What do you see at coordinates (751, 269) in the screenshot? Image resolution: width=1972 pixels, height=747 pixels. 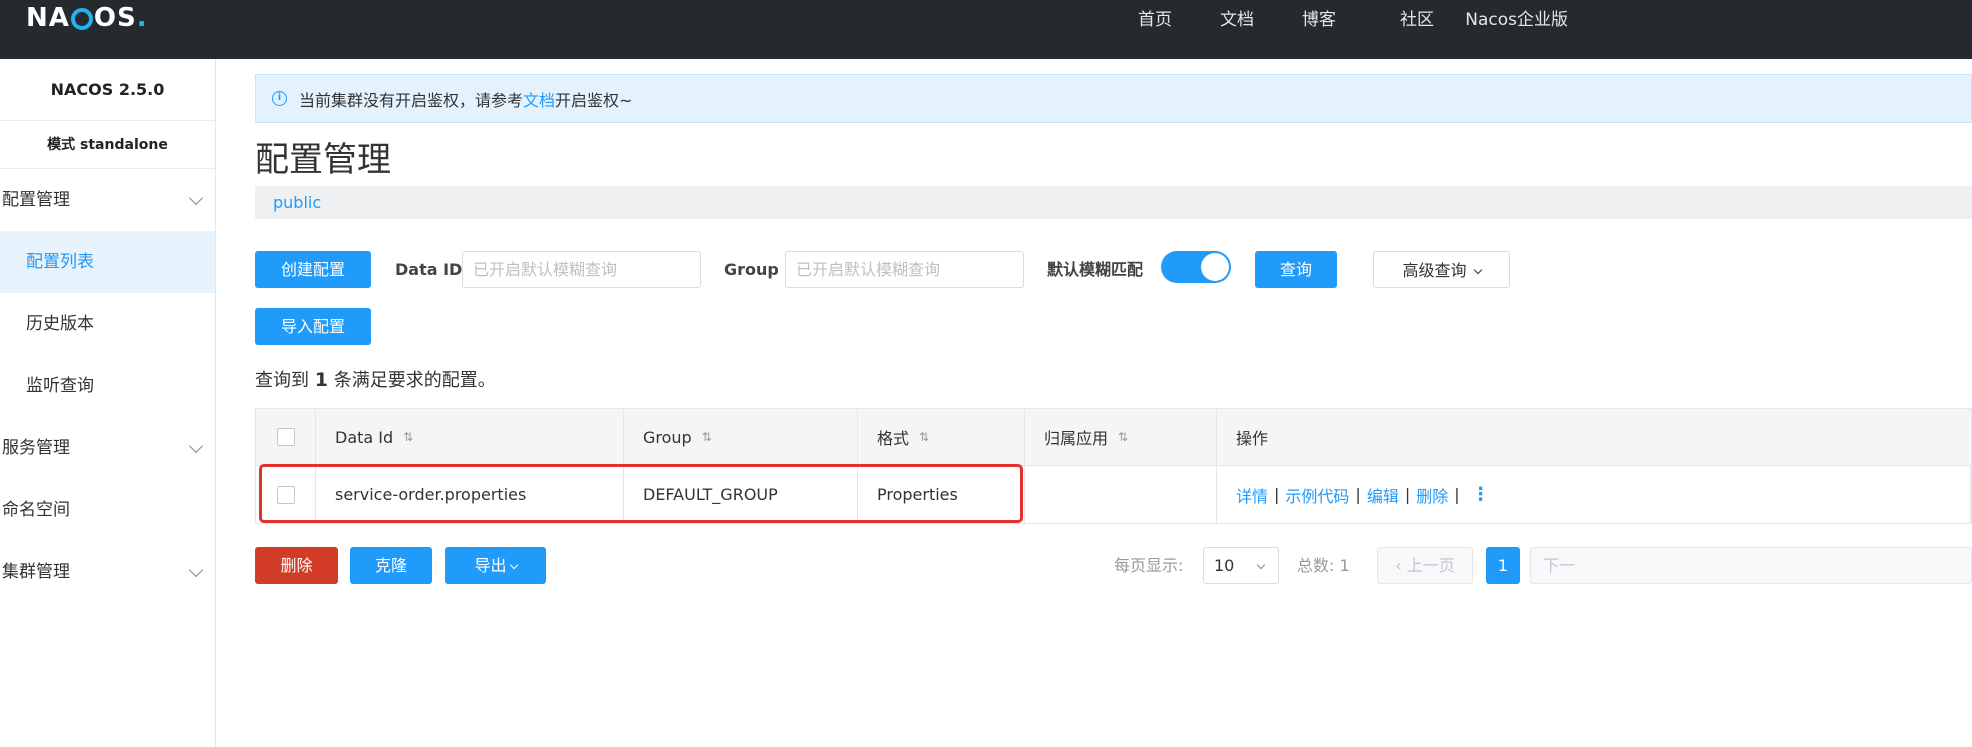 I see `group-label: Group` at bounding box center [751, 269].